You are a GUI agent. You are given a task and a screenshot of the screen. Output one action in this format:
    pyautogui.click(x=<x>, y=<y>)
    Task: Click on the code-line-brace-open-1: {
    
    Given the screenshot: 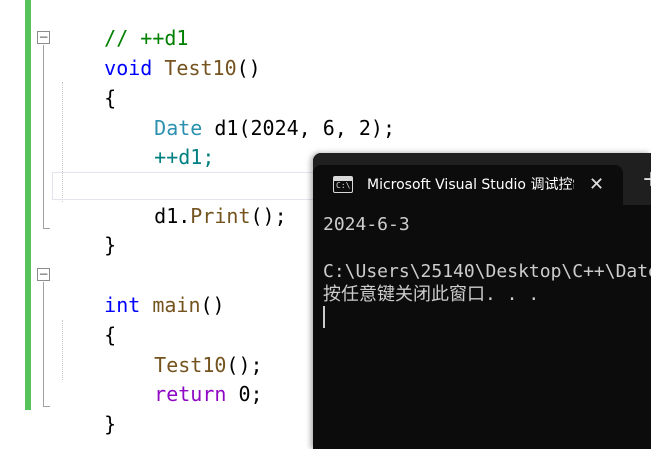 What is the action you would take?
    pyautogui.click(x=86, y=81)
    